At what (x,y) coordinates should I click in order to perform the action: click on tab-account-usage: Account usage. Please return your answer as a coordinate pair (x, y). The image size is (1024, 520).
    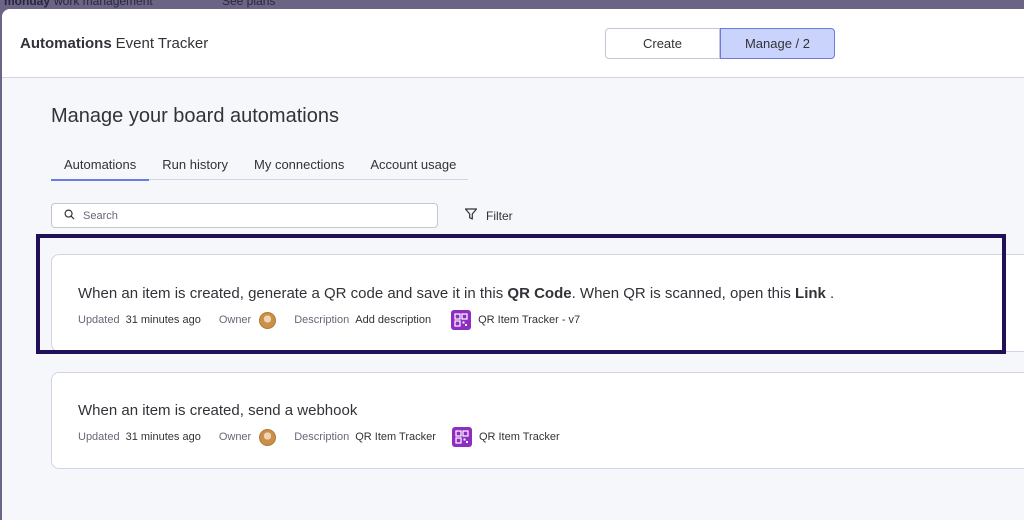
    Looking at the image, I should click on (413, 164).